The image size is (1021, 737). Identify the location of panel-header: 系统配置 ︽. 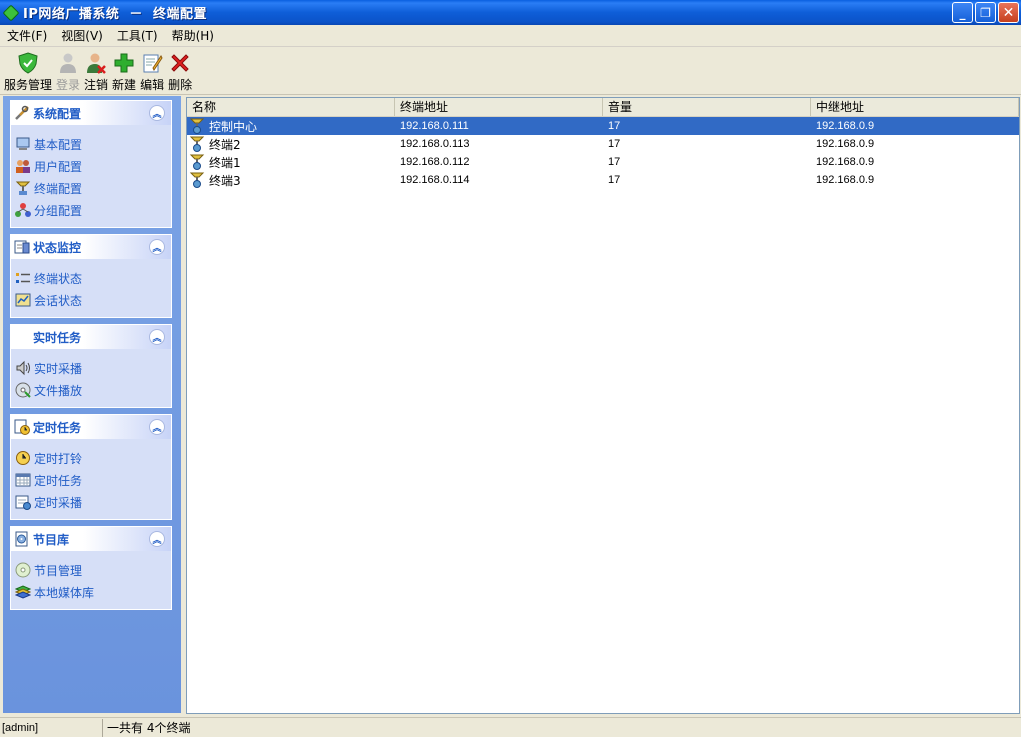
(91, 113).